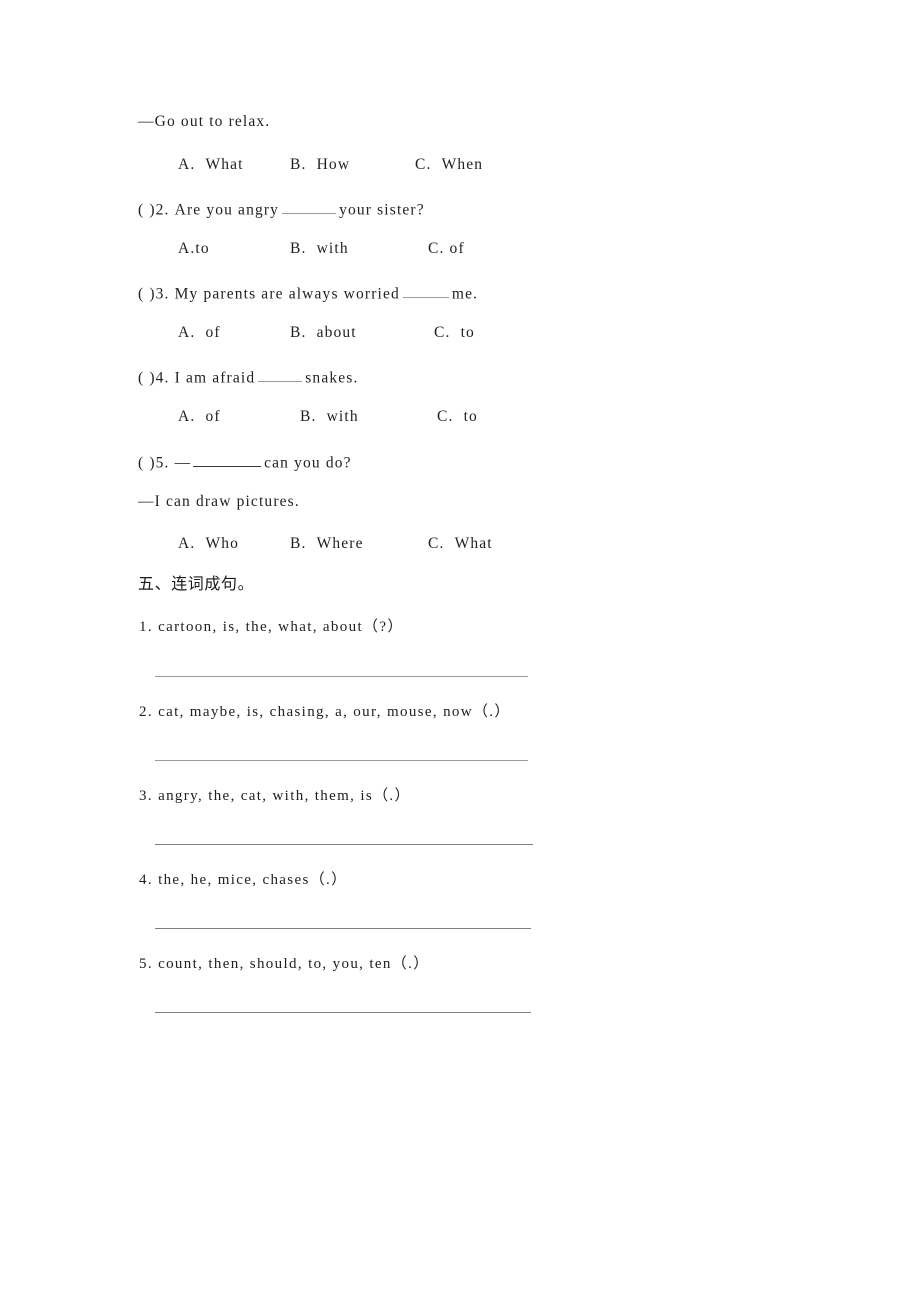 The height and width of the screenshot is (1302, 920). Describe the element at coordinates (368, 417) in the screenshot. I see `q4-option-b: B. with` at that location.